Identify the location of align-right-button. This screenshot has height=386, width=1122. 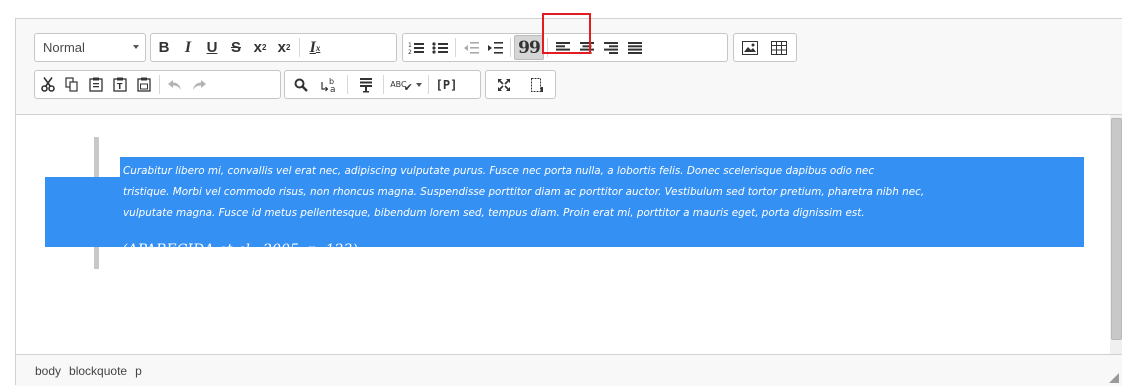
(611, 47).